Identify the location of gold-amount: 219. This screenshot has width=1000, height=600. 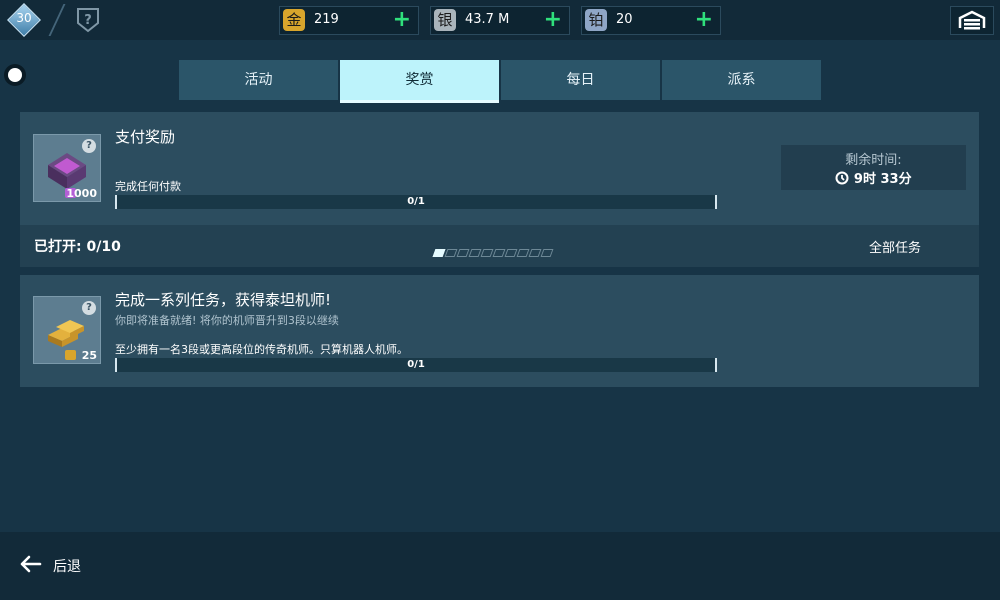
(326, 19).